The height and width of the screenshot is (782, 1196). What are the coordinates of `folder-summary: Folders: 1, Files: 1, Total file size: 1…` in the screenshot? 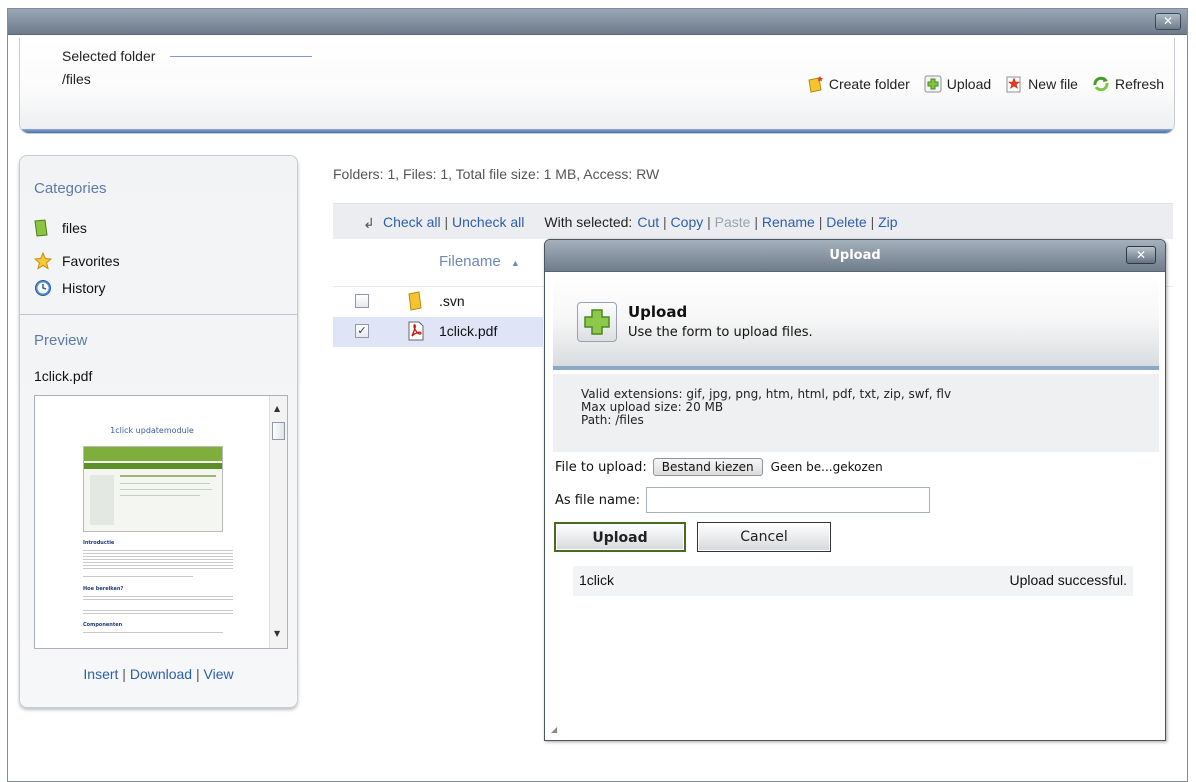 It's located at (496, 174).